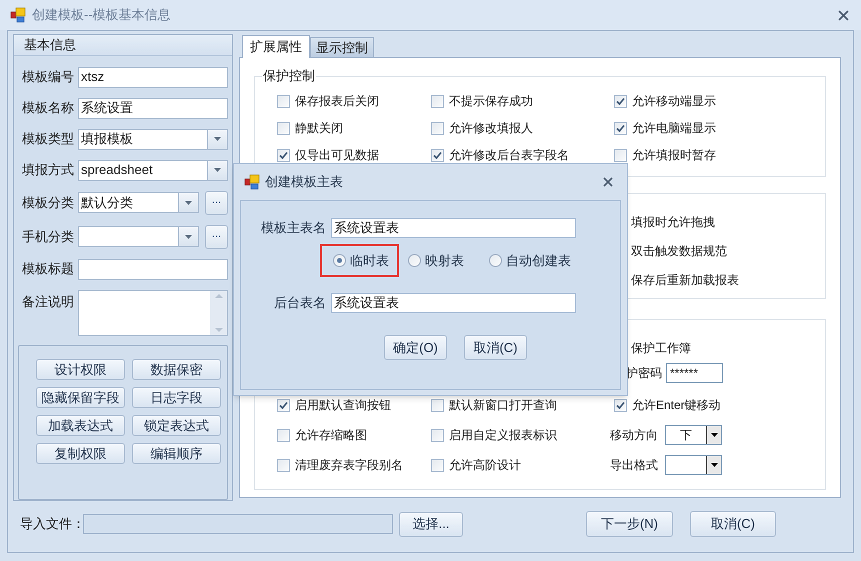 The width and height of the screenshot is (861, 561). I want to click on dialog-button: 取消(C), so click(495, 347).